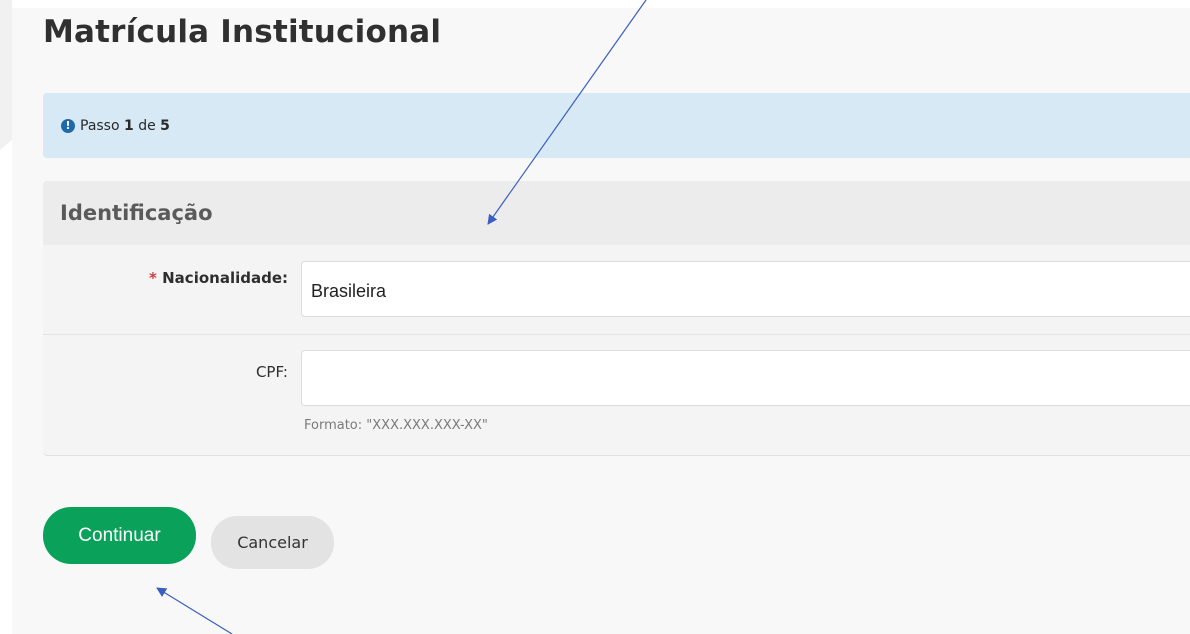  Describe the element at coordinates (129, 125) in the screenshot. I see `step-current: 1` at that location.